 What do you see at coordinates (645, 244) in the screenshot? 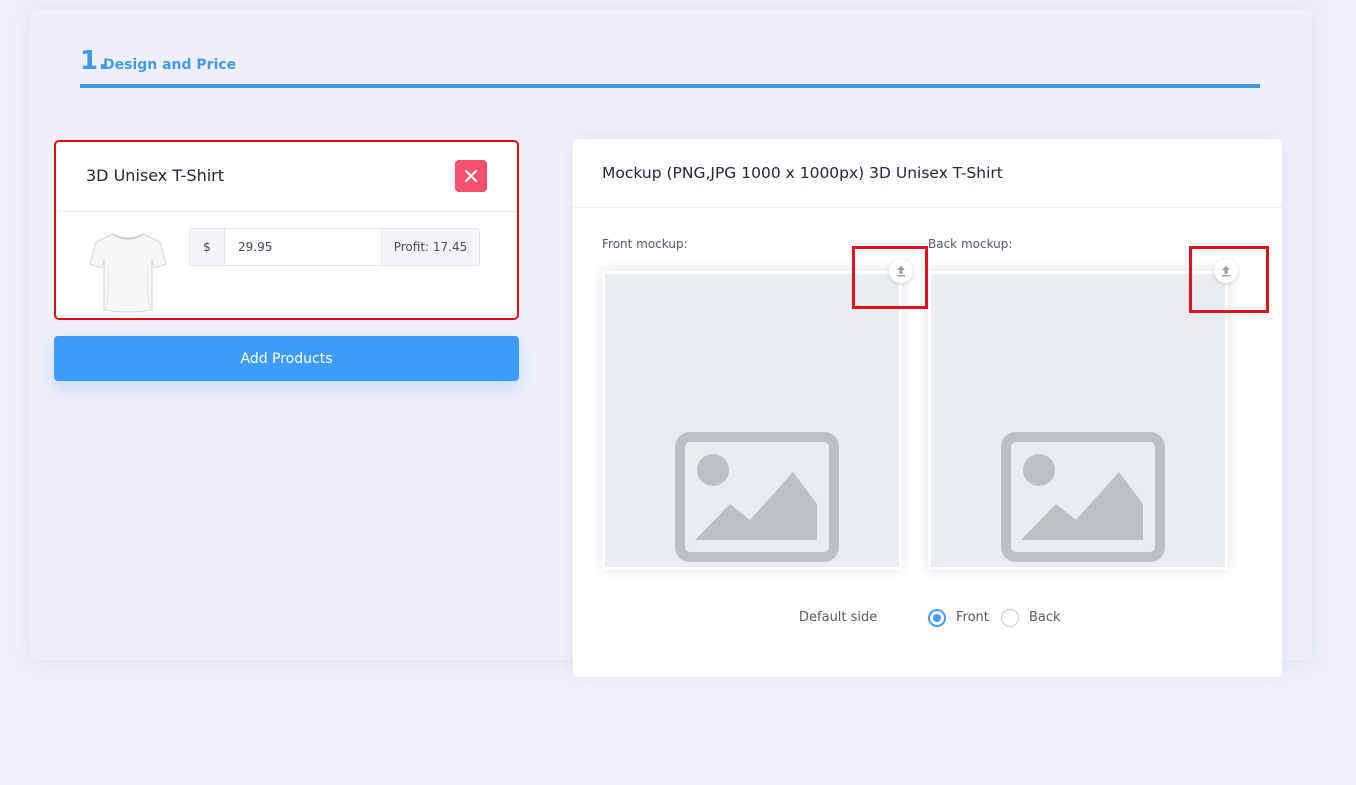
I see `front-mockup-label: Front mockup:` at bounding box center [645, 244].